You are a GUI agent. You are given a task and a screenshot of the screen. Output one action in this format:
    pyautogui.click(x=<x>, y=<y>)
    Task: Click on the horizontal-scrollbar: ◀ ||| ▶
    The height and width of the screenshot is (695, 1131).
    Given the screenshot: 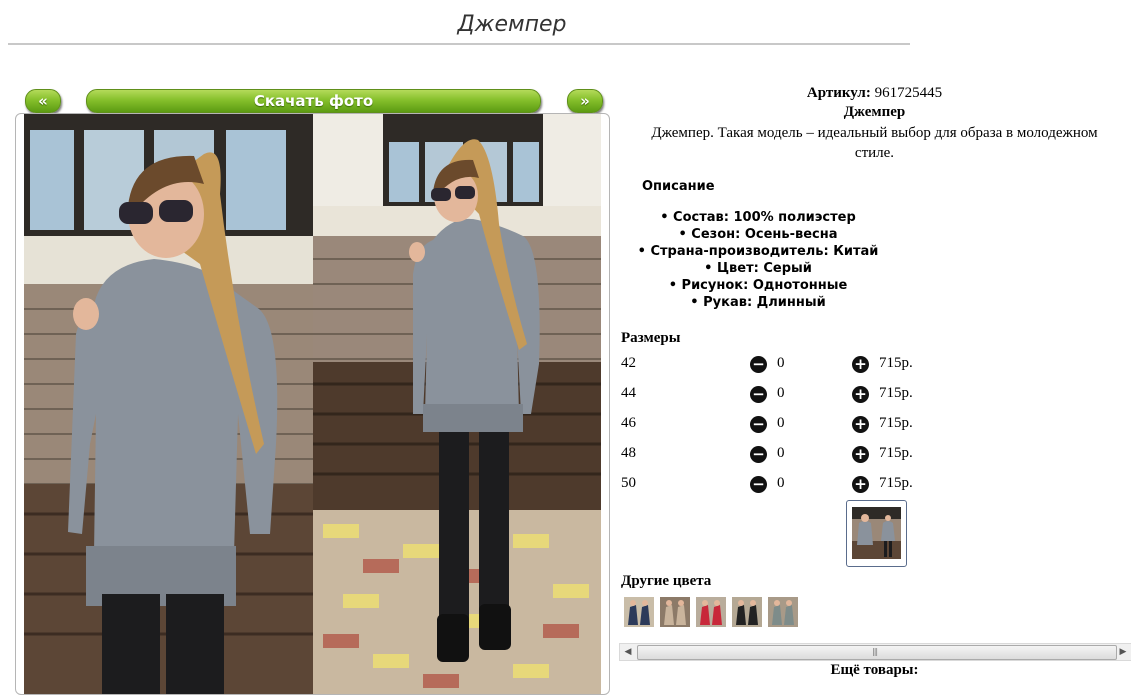 What is the action you would take?
    pyautogui.click(x=875, y=652)
    